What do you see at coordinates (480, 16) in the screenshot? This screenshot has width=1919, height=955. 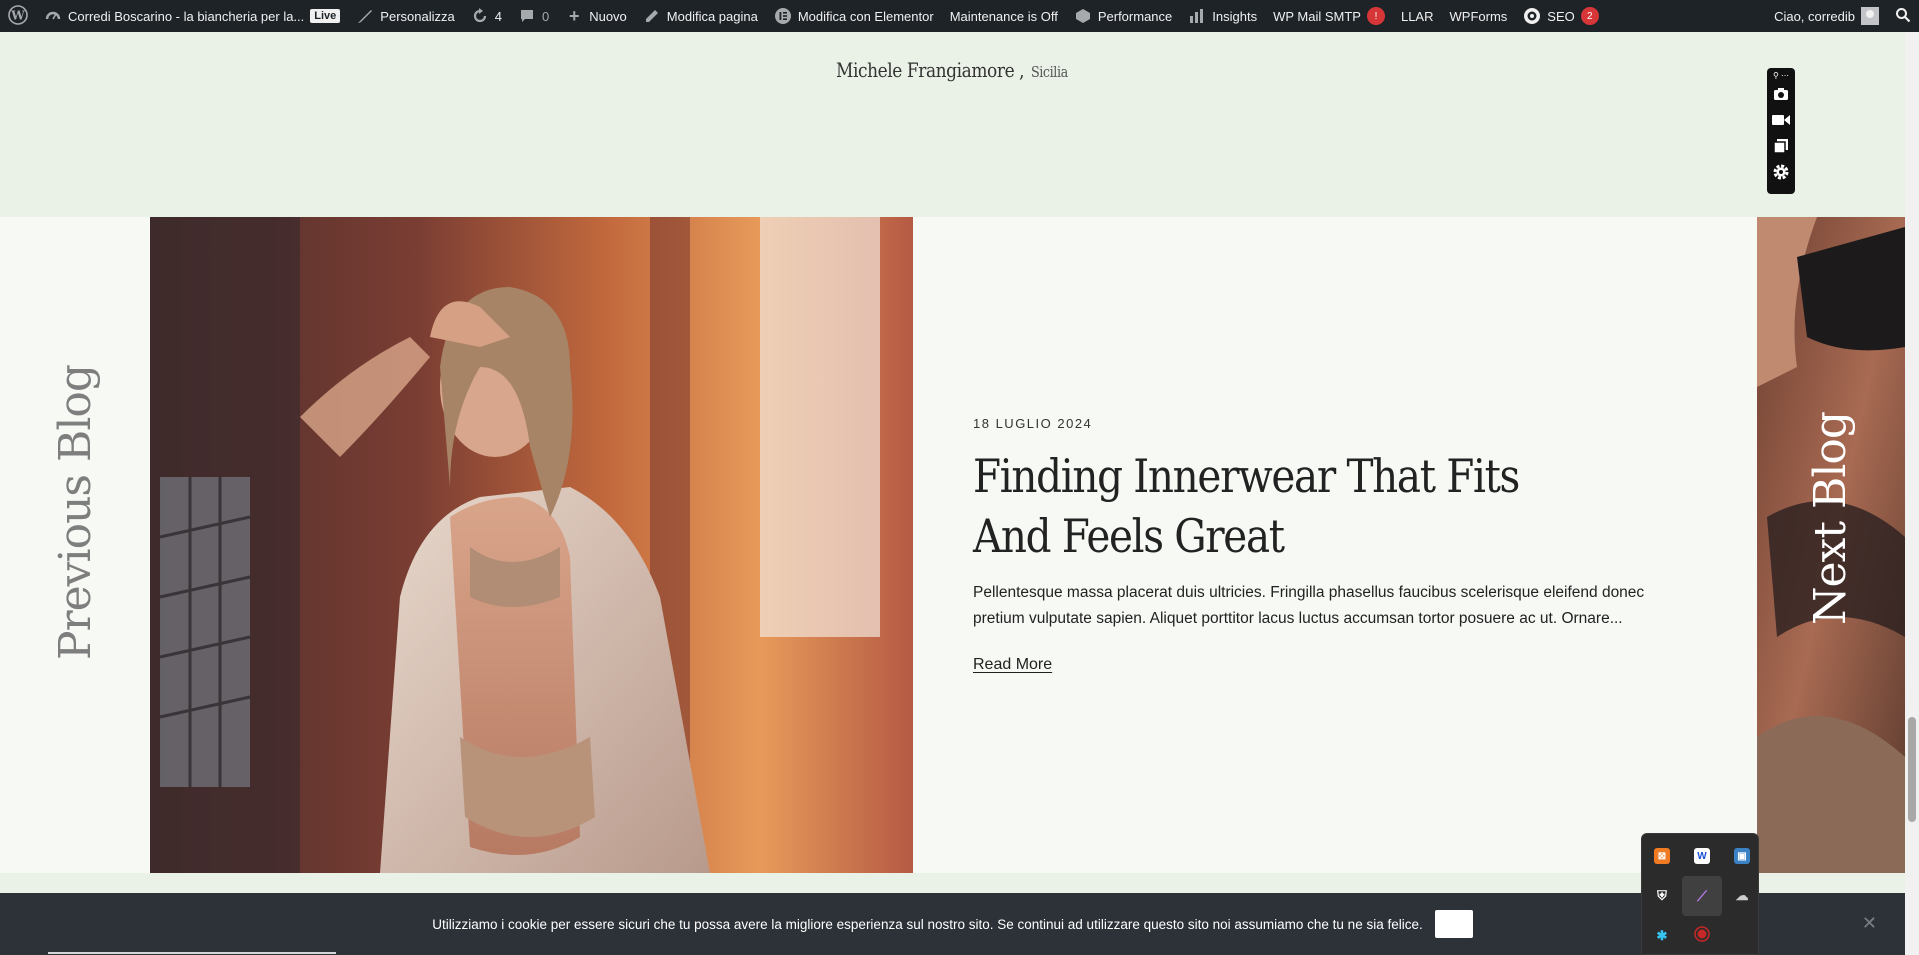 I see `refresh-icon` at bounding box center [480, 16].